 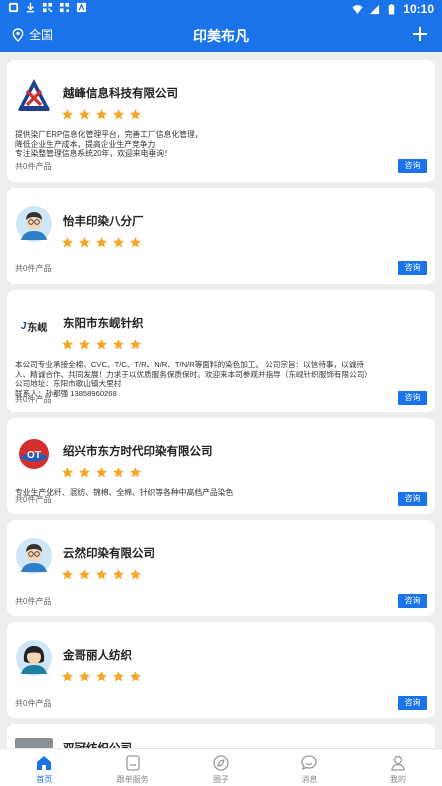 What do you see at coordinates (418, 9) in the screenshot?
I see `clock: 10:10` at bounding box center [418, 9].